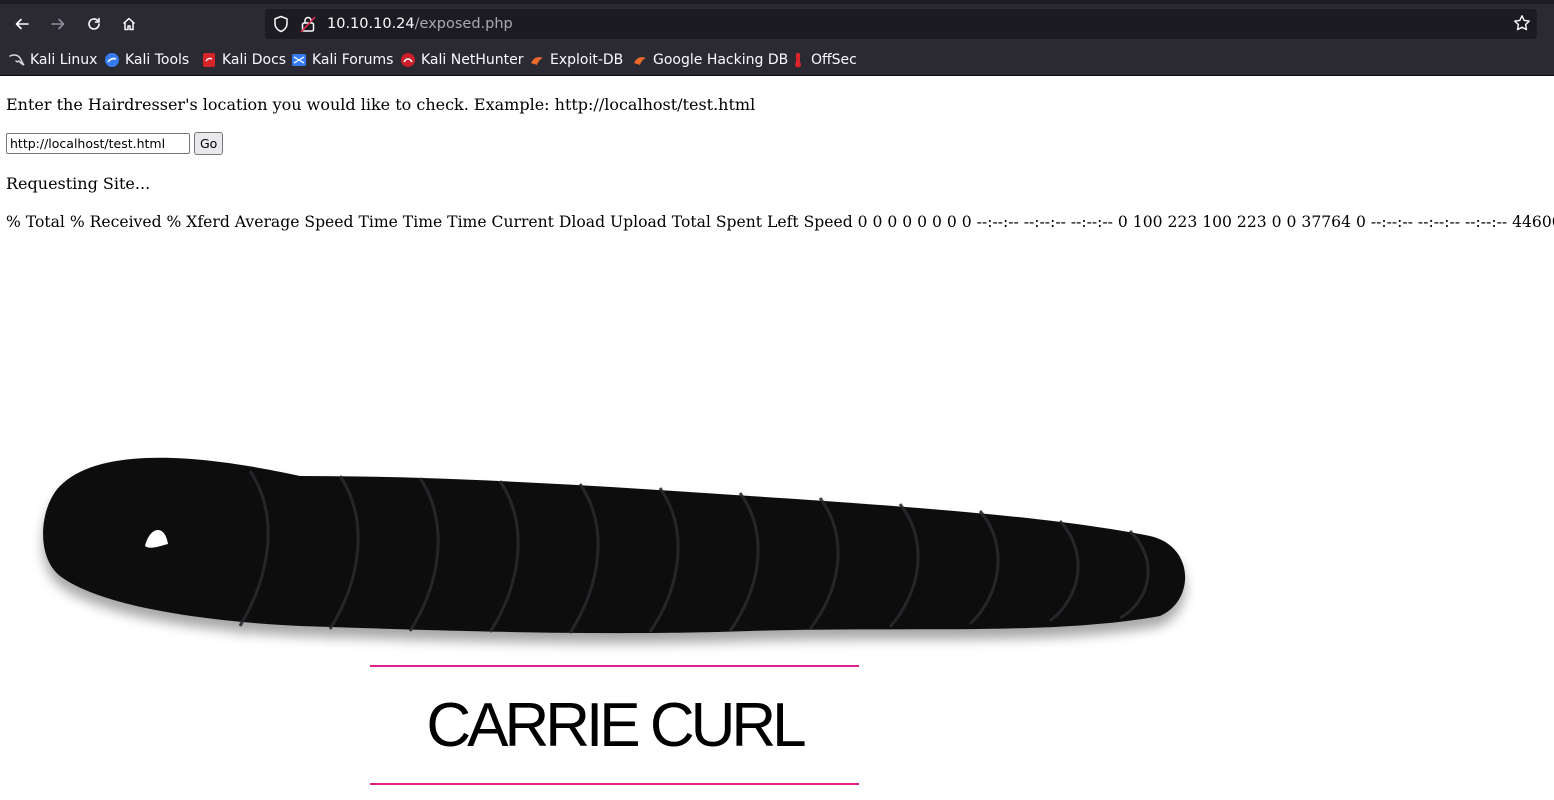 This screenshot has width=1554, height=800. What do you see at coordinates (614, 784) in the screenshot?
I see `logo-bottom-rule` at bounding box center [614, 784].